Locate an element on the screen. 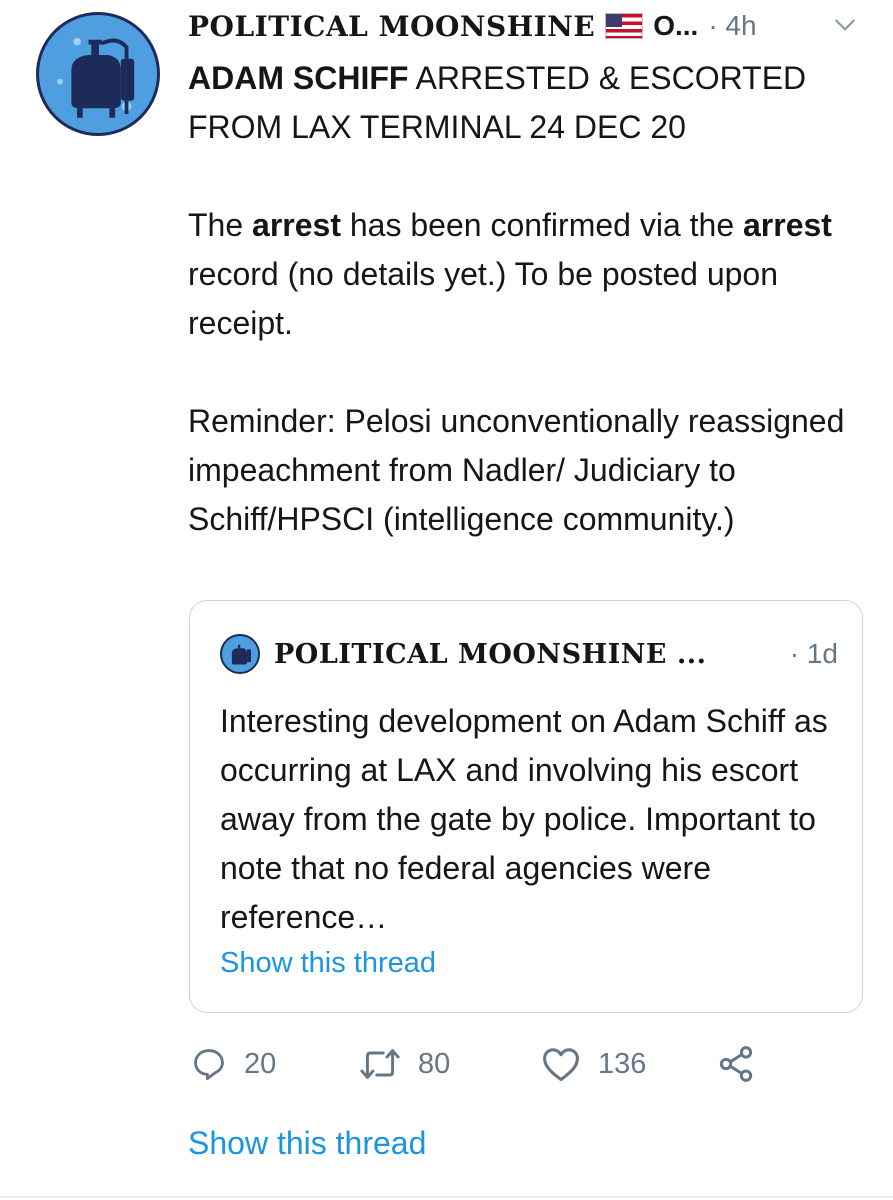 The image size is (893, 1200). retweet-count: 80 is located at coordinates (434, 1063).